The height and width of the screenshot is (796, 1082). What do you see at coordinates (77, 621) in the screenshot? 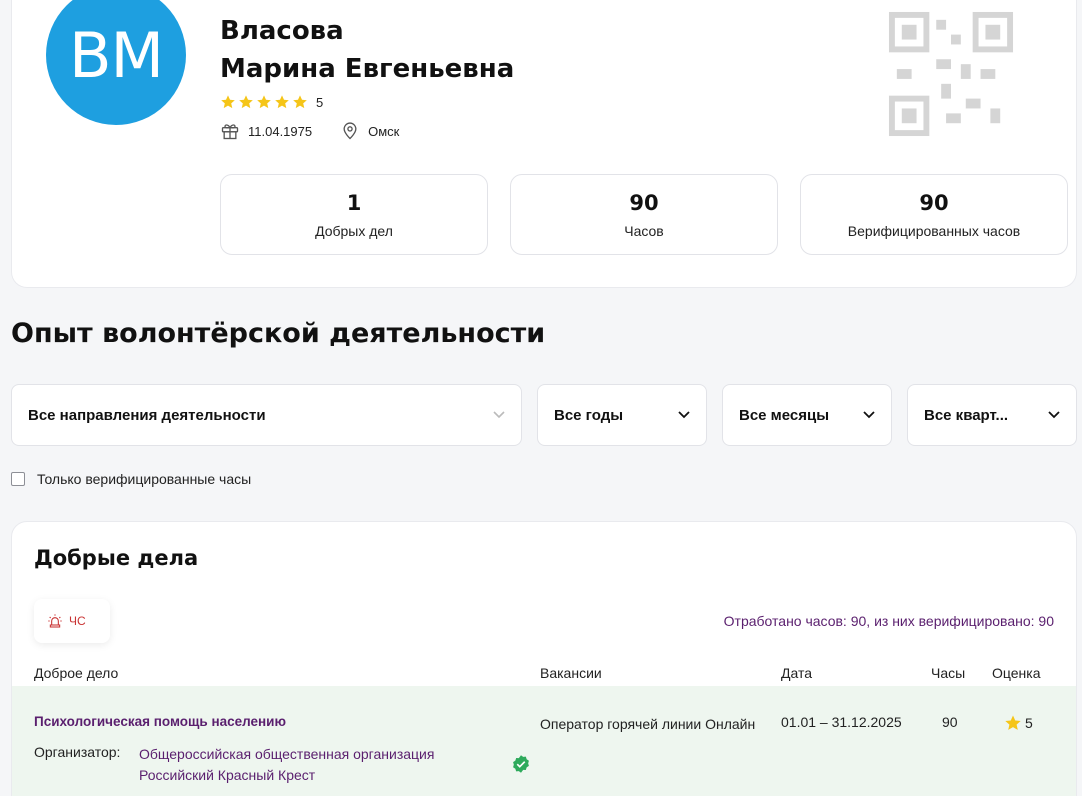
I see `tag-label: ЧС` at bounding box center [77, 621].